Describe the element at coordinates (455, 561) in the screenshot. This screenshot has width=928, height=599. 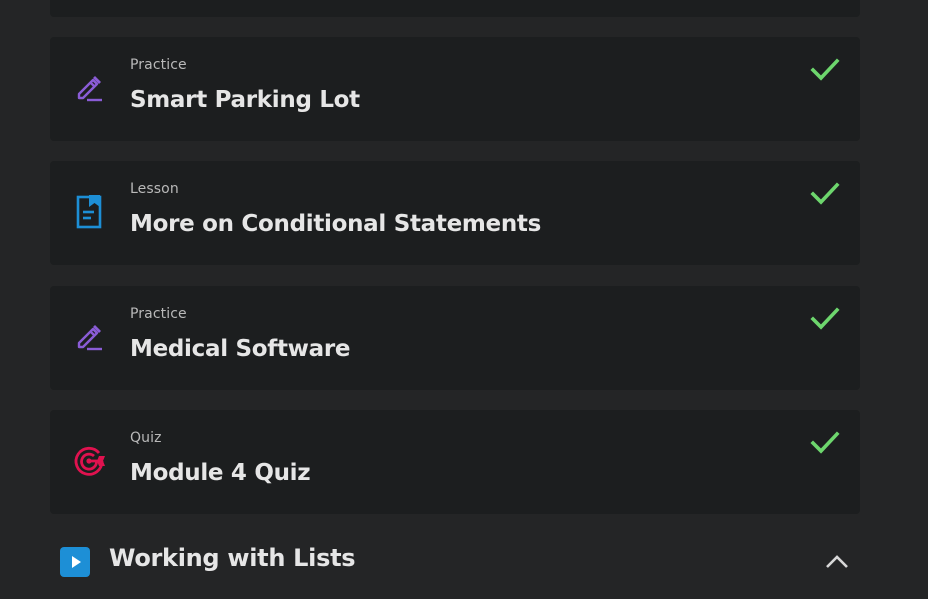
I see `section-header-working-with-lists: Working with Lists` at that location.